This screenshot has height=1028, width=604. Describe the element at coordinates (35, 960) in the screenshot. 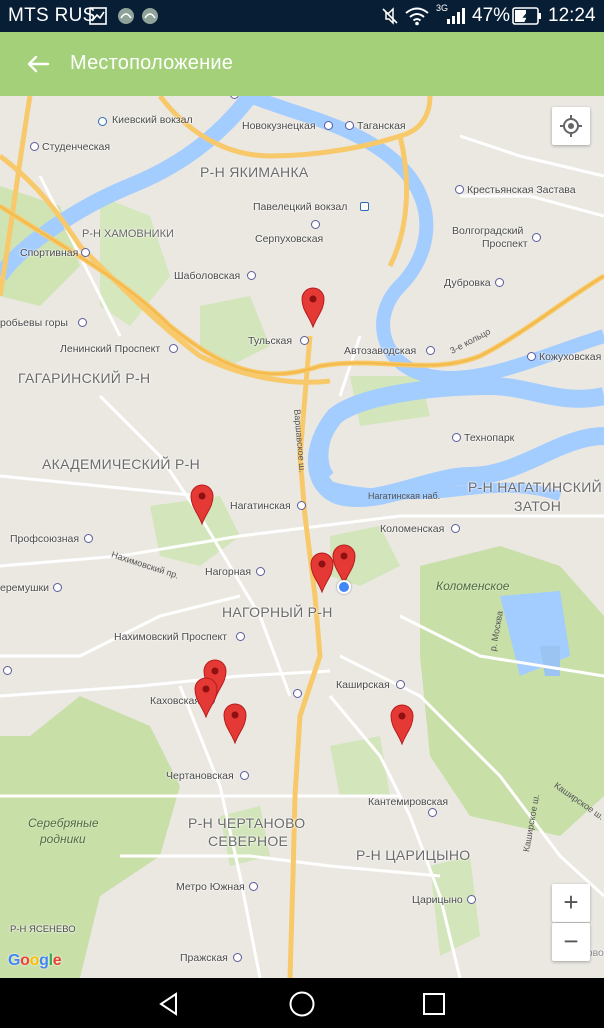

I see `google-logo: Google` at that location.